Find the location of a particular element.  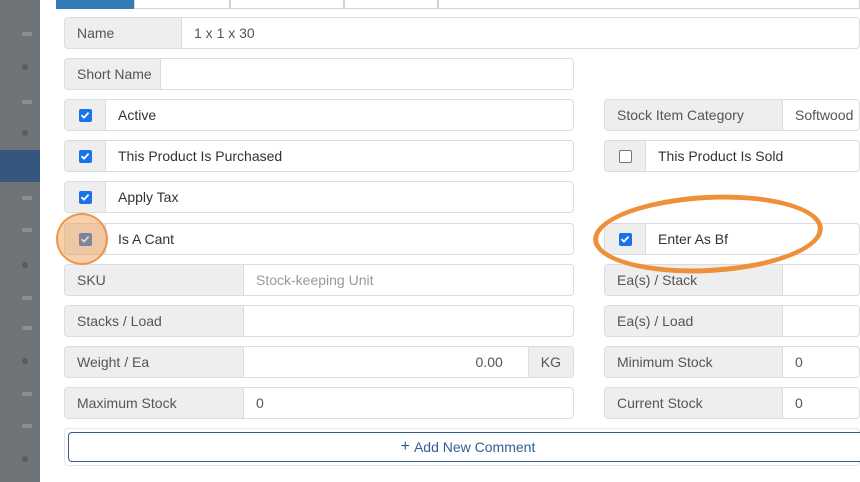

active-checkbox-cell is located at coordinates (85, 115).